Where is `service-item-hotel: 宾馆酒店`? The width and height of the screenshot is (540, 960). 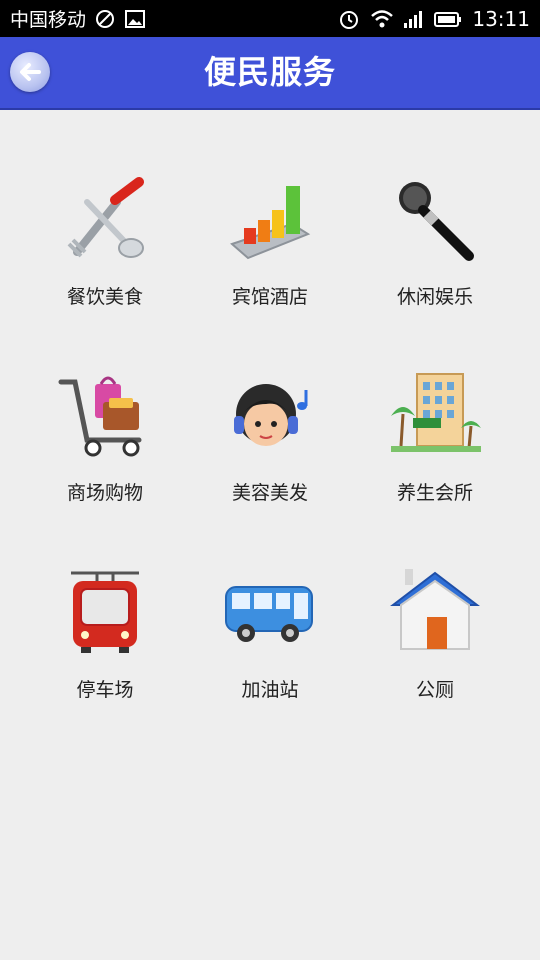 service-item-hotel: 宾馆酒店 is located at coordinates (270, 209).